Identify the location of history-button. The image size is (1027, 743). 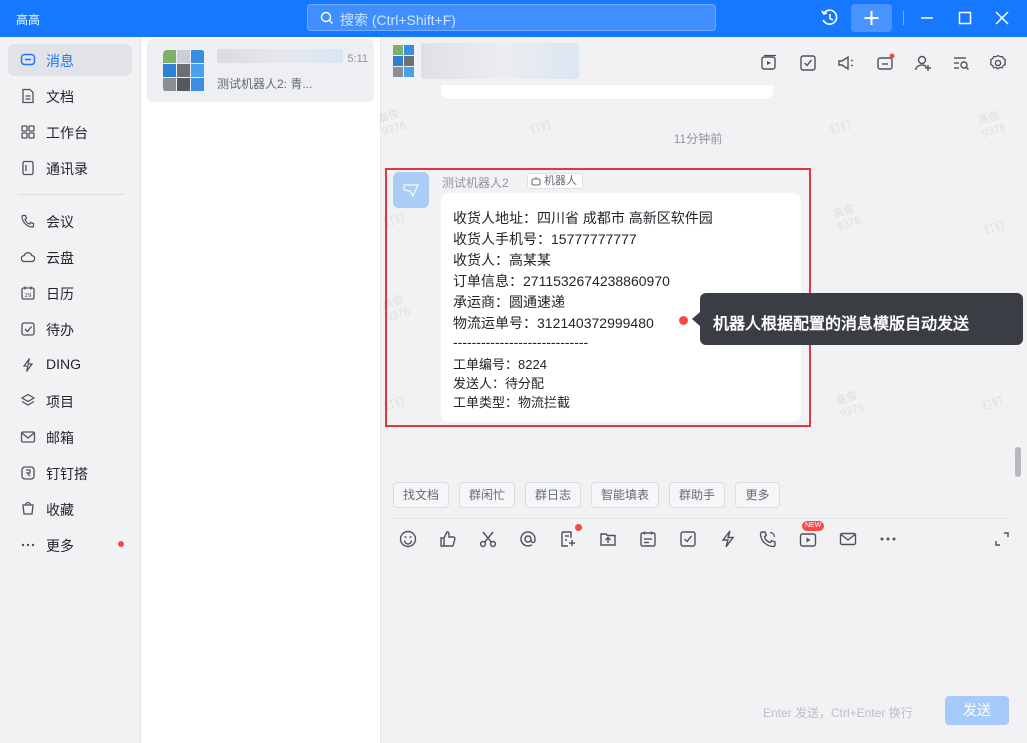
(830, 18).